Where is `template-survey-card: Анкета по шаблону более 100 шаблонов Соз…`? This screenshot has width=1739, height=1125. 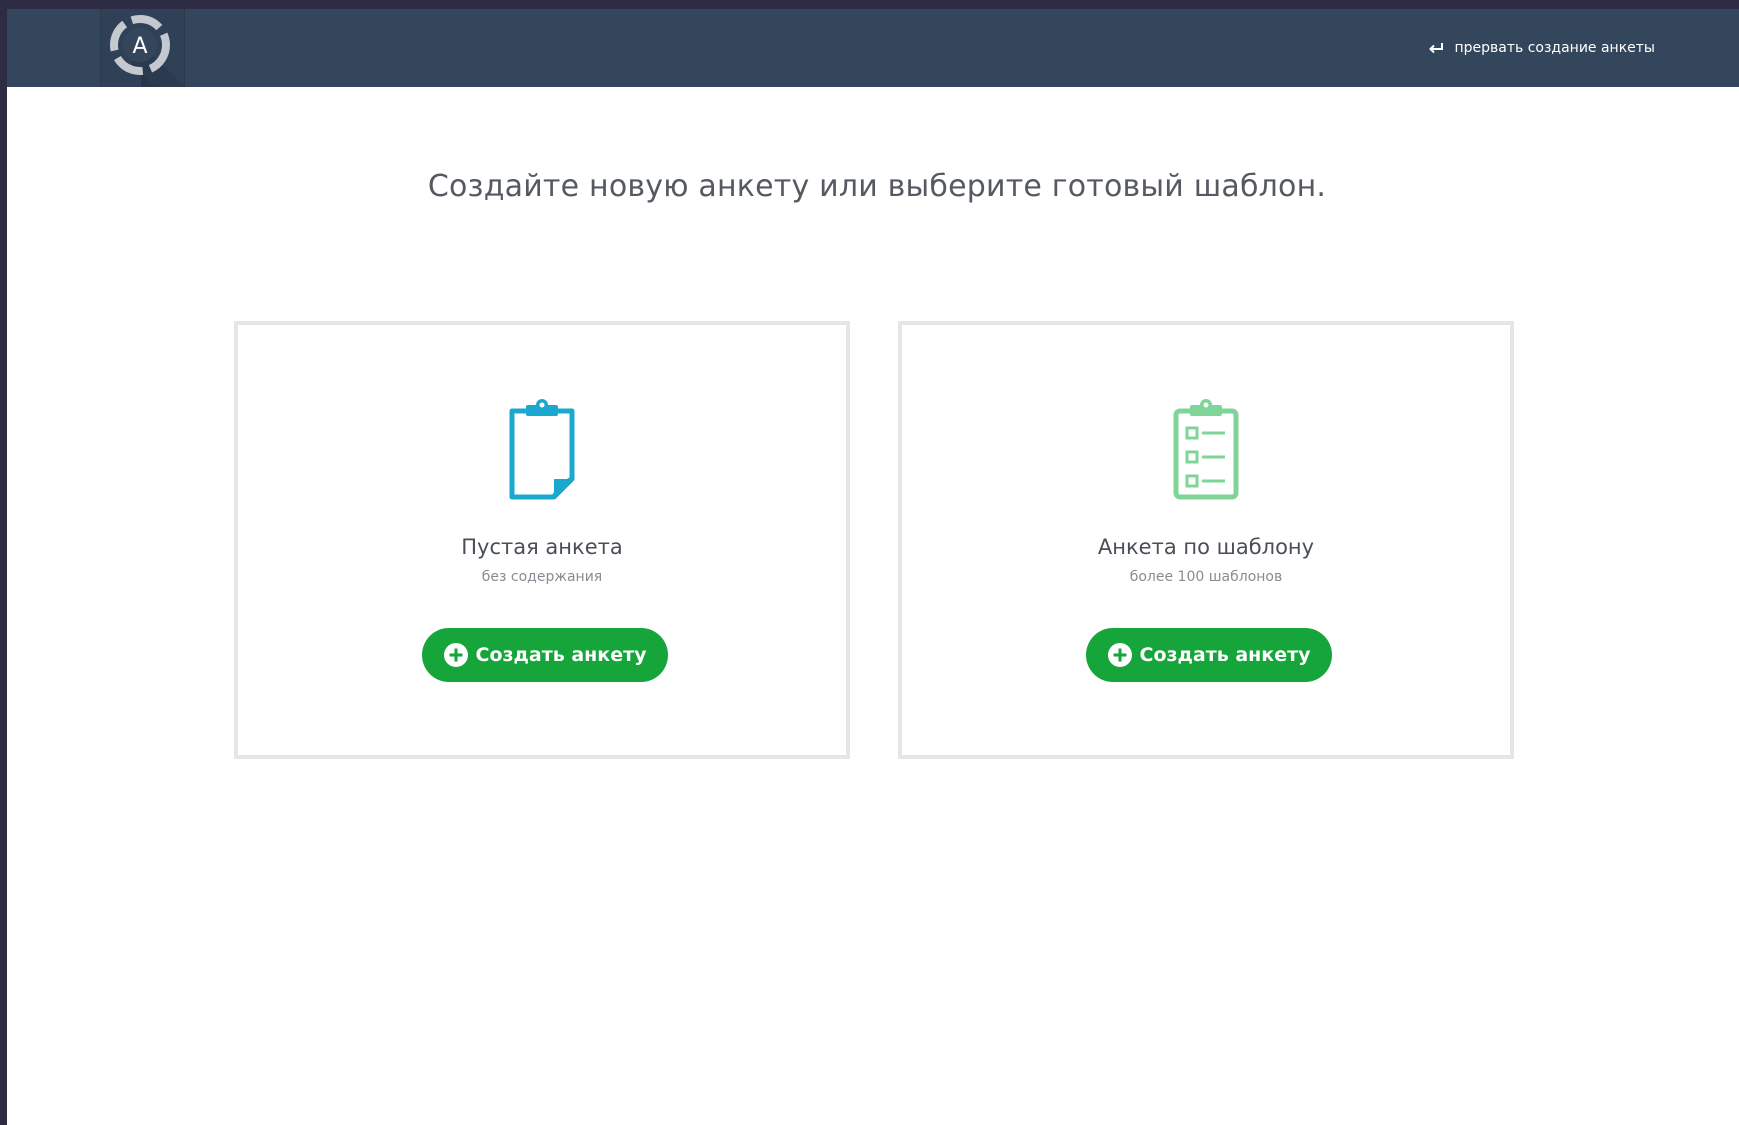 template-survey-card: Анкета по шаблону более 100 шаблонов Соз… is located at coordinates (1206, 540).